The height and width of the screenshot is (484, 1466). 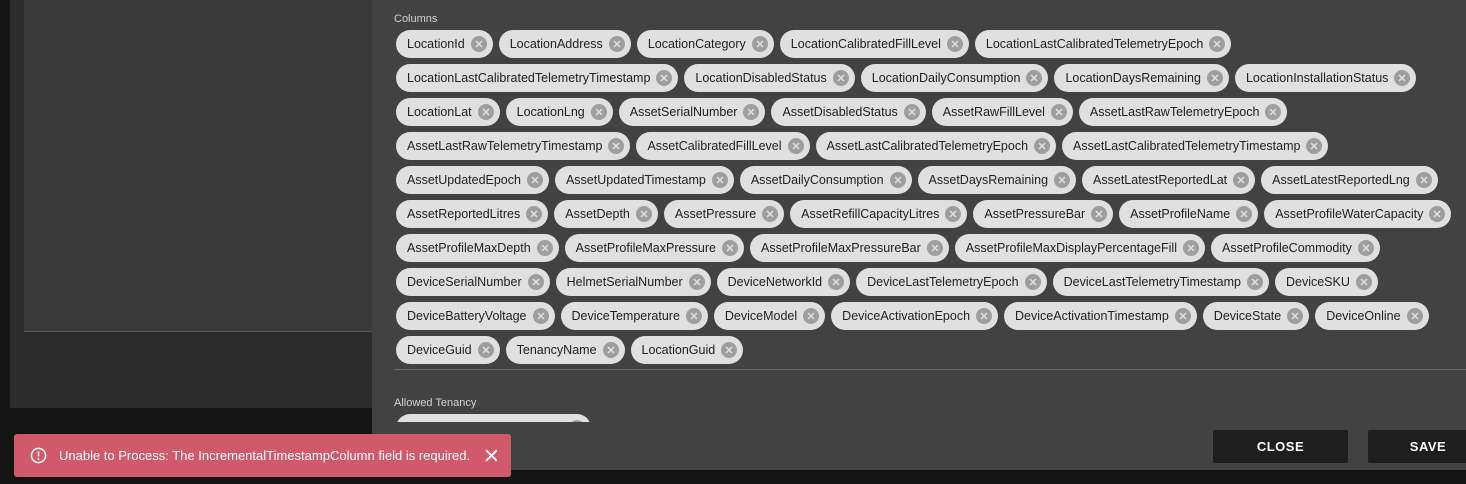 What do you see at coordinates (687, 350) in the screenshot?
I see `column-chip: LocationGuid` at bounding box center [687, 350].